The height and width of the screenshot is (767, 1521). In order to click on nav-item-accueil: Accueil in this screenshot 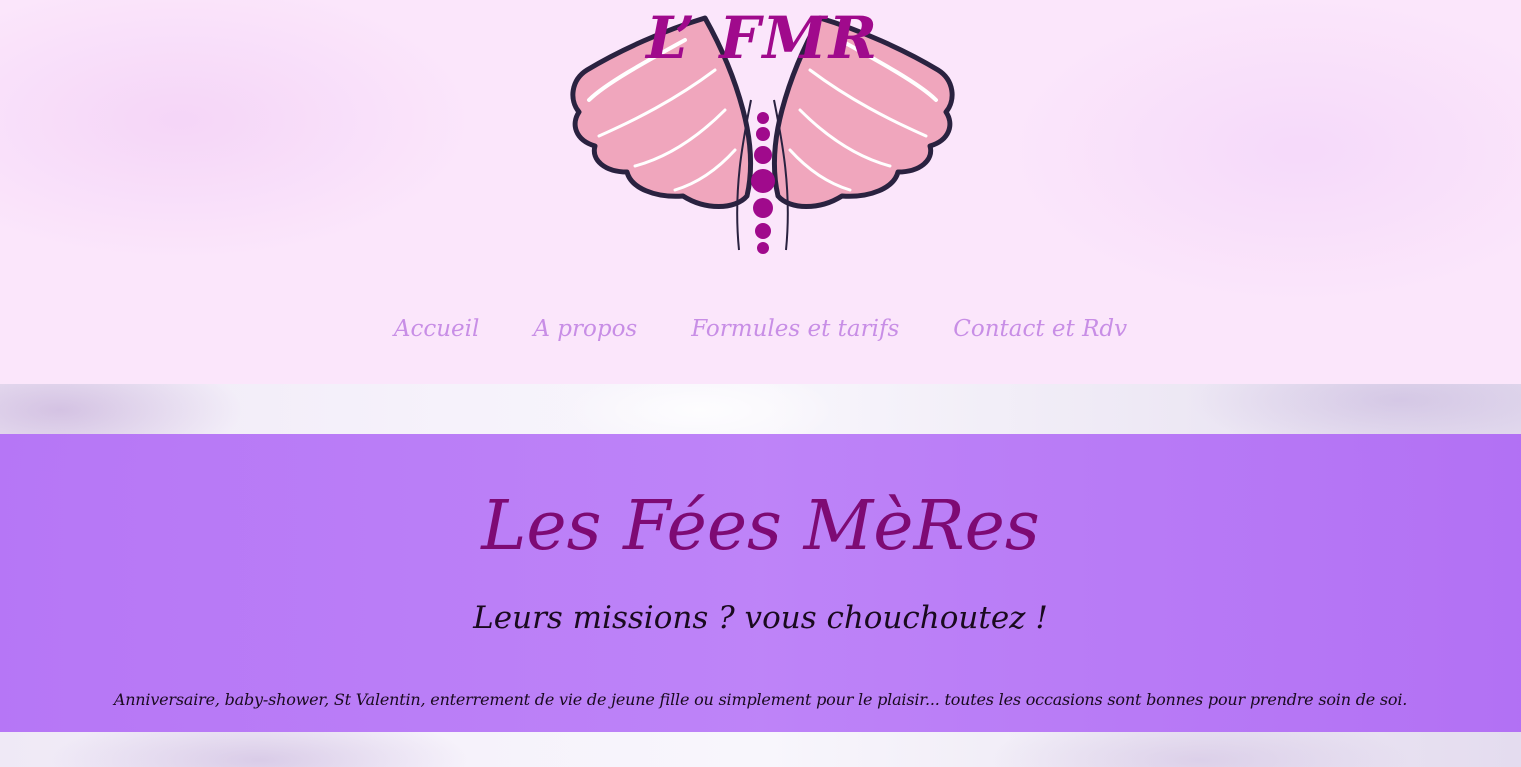, I will do `click(437, 329)`.